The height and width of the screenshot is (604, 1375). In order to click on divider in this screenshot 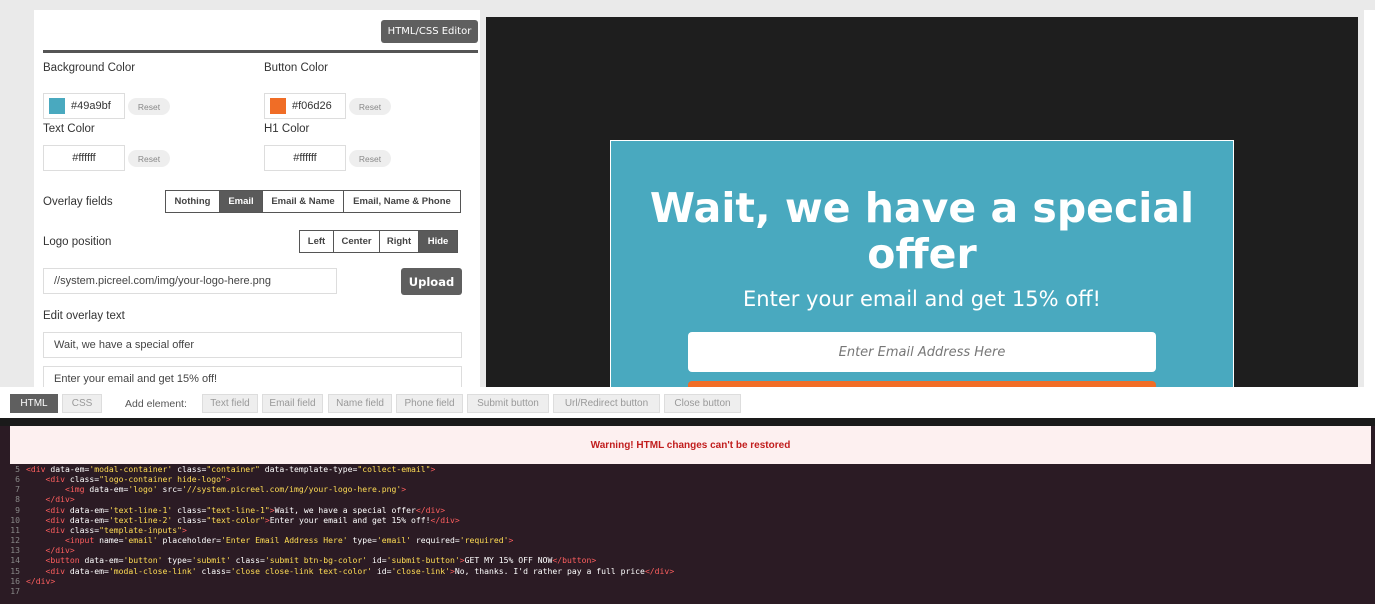, I will do `click(260, 51)`.